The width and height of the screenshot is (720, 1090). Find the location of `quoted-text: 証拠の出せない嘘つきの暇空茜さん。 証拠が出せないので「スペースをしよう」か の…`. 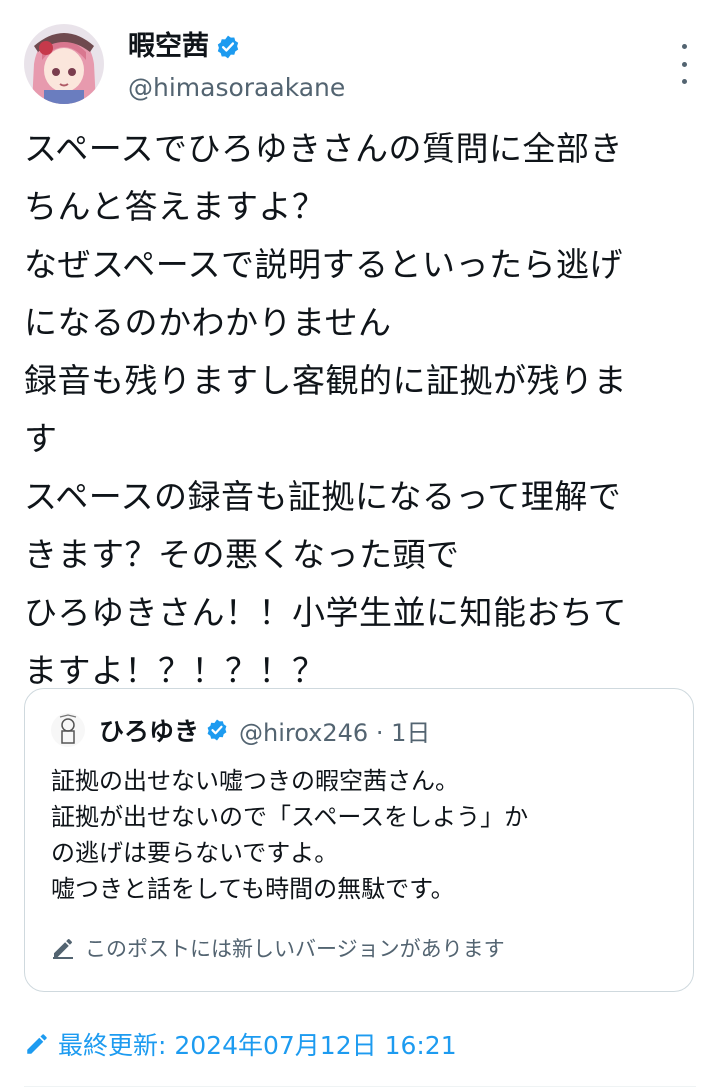

quoted-text: 証拠の出せない嘘つきの暇空茜さん。 証拠が出せないので「スペースをしよう」か の… is located at coordinates (290, 835).